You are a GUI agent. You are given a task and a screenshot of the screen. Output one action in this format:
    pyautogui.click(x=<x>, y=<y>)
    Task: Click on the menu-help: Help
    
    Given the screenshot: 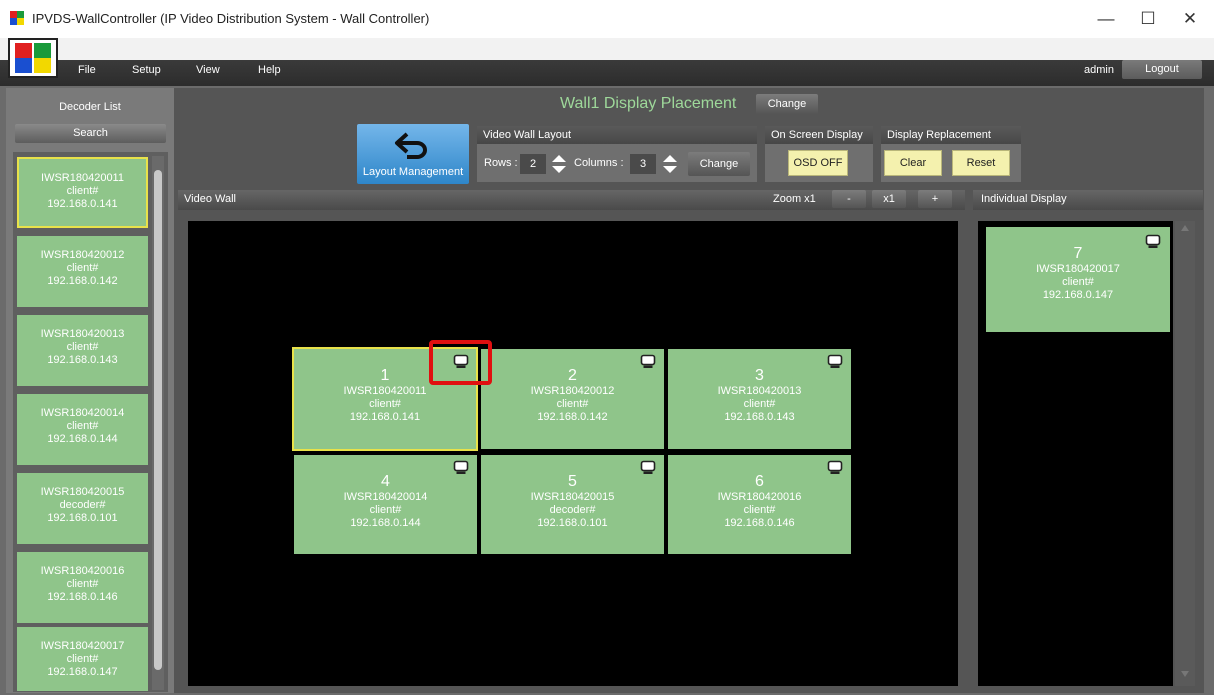 What is the action you would take?
    pyautogui.click(x=269, y=70)
    